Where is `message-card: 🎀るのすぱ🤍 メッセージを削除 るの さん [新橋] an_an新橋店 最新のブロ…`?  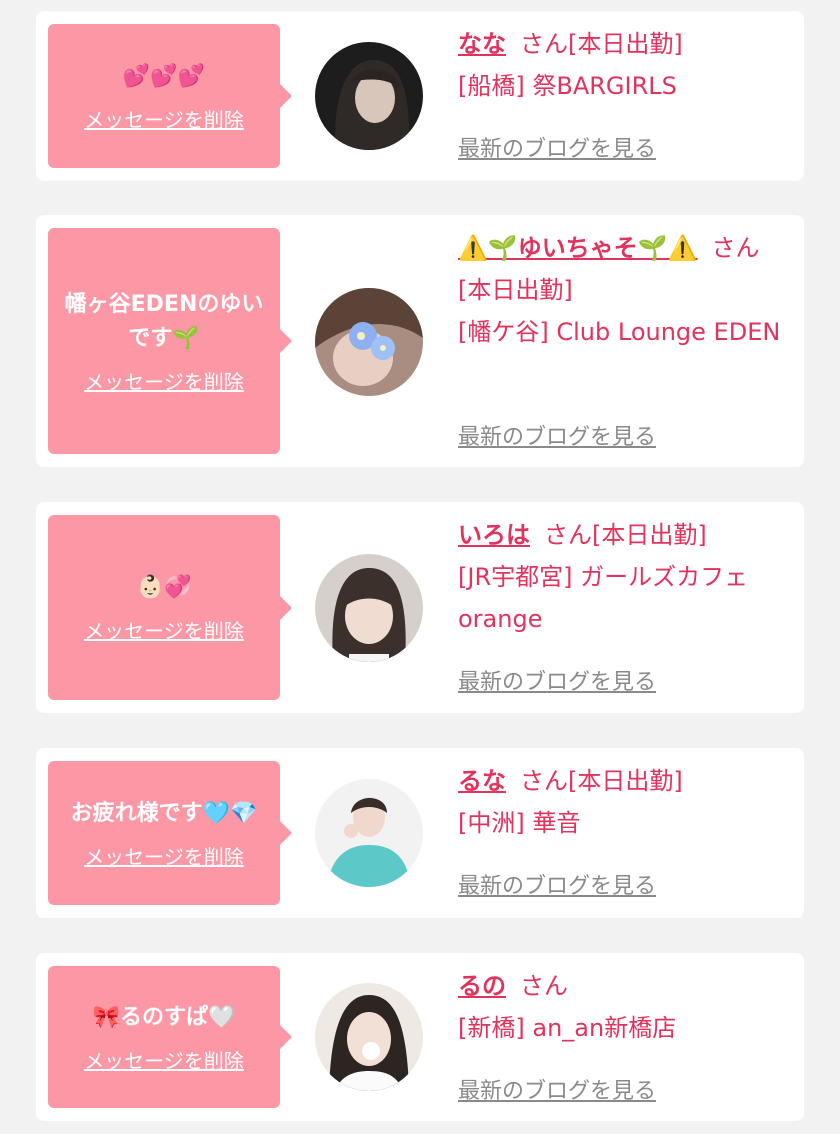 message-card: 🎀るのすぱ🤍 メッセージを削除 るの さん [新橋] an_an新橋店 最新のブロ… is located at coordinates (420, 1037).